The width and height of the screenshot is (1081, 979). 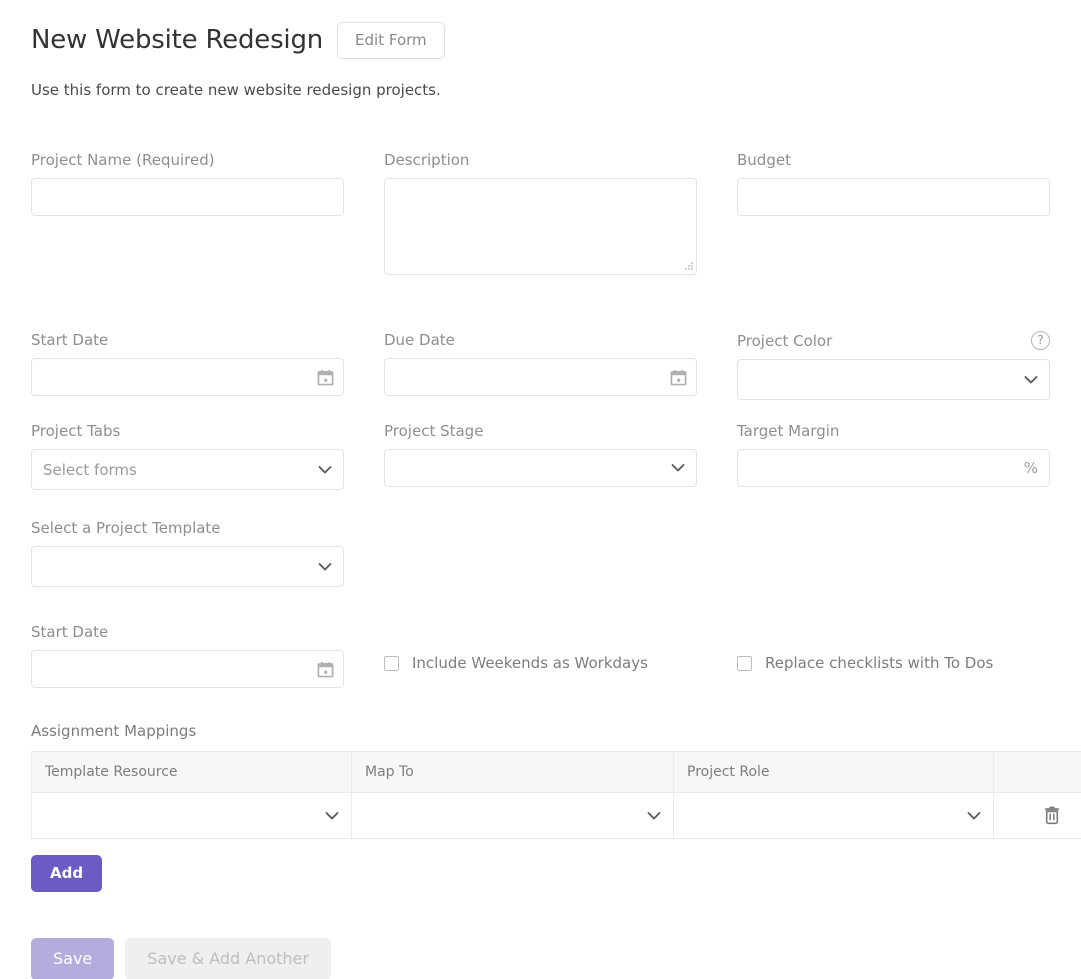 I want to click on column-header-project-role: Project Role, so click(x=833, y=772).